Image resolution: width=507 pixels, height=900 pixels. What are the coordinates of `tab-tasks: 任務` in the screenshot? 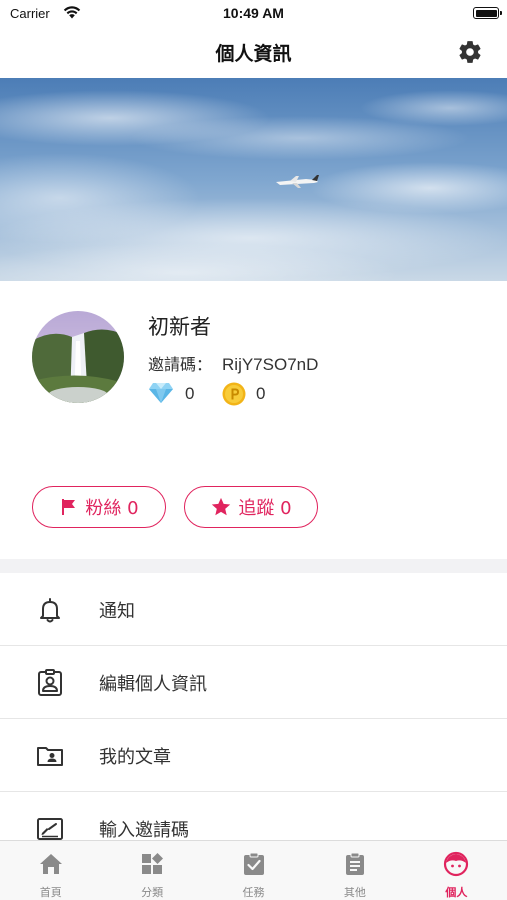 It's located at (253, 870).